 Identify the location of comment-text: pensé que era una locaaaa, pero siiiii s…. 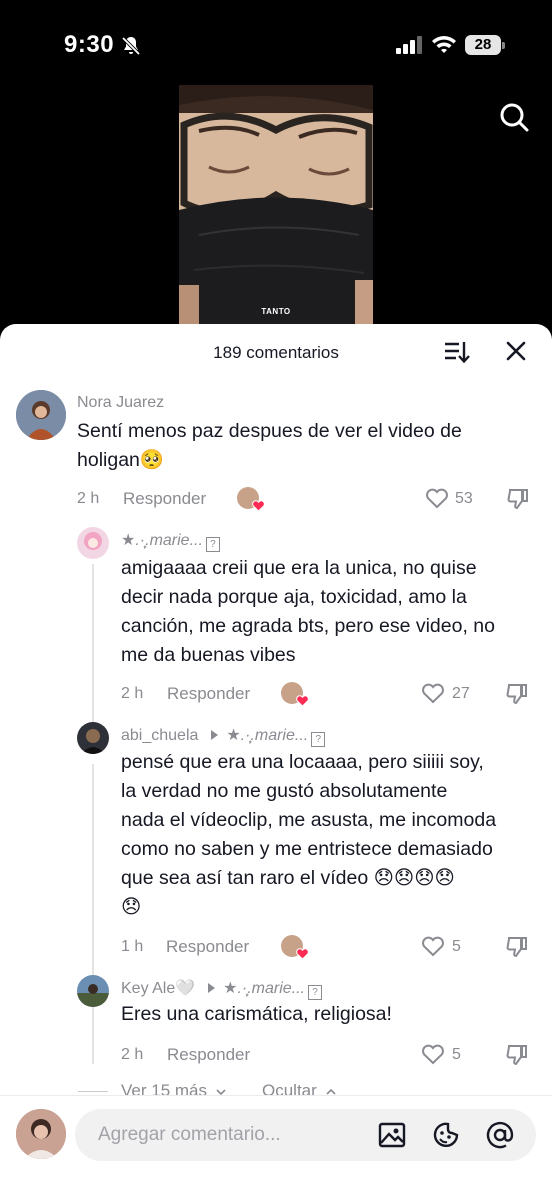
(331, 835).